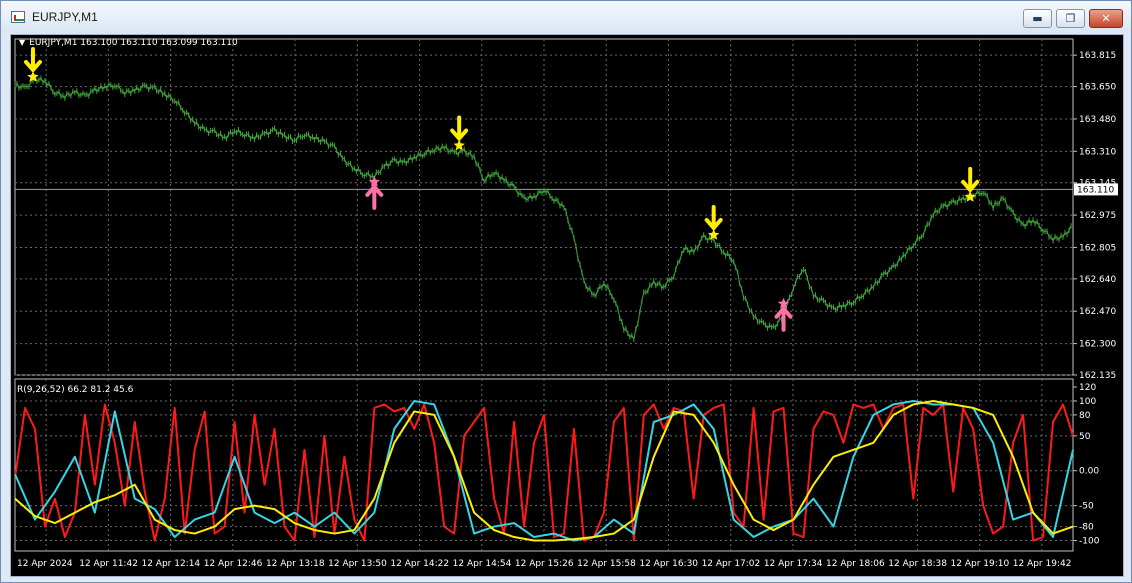 The width and height of the screenshot is (1132, 583). Describe the element at coordinates (1037, 18) in the screenshot. I see `minimize-button: ▬` at that location.